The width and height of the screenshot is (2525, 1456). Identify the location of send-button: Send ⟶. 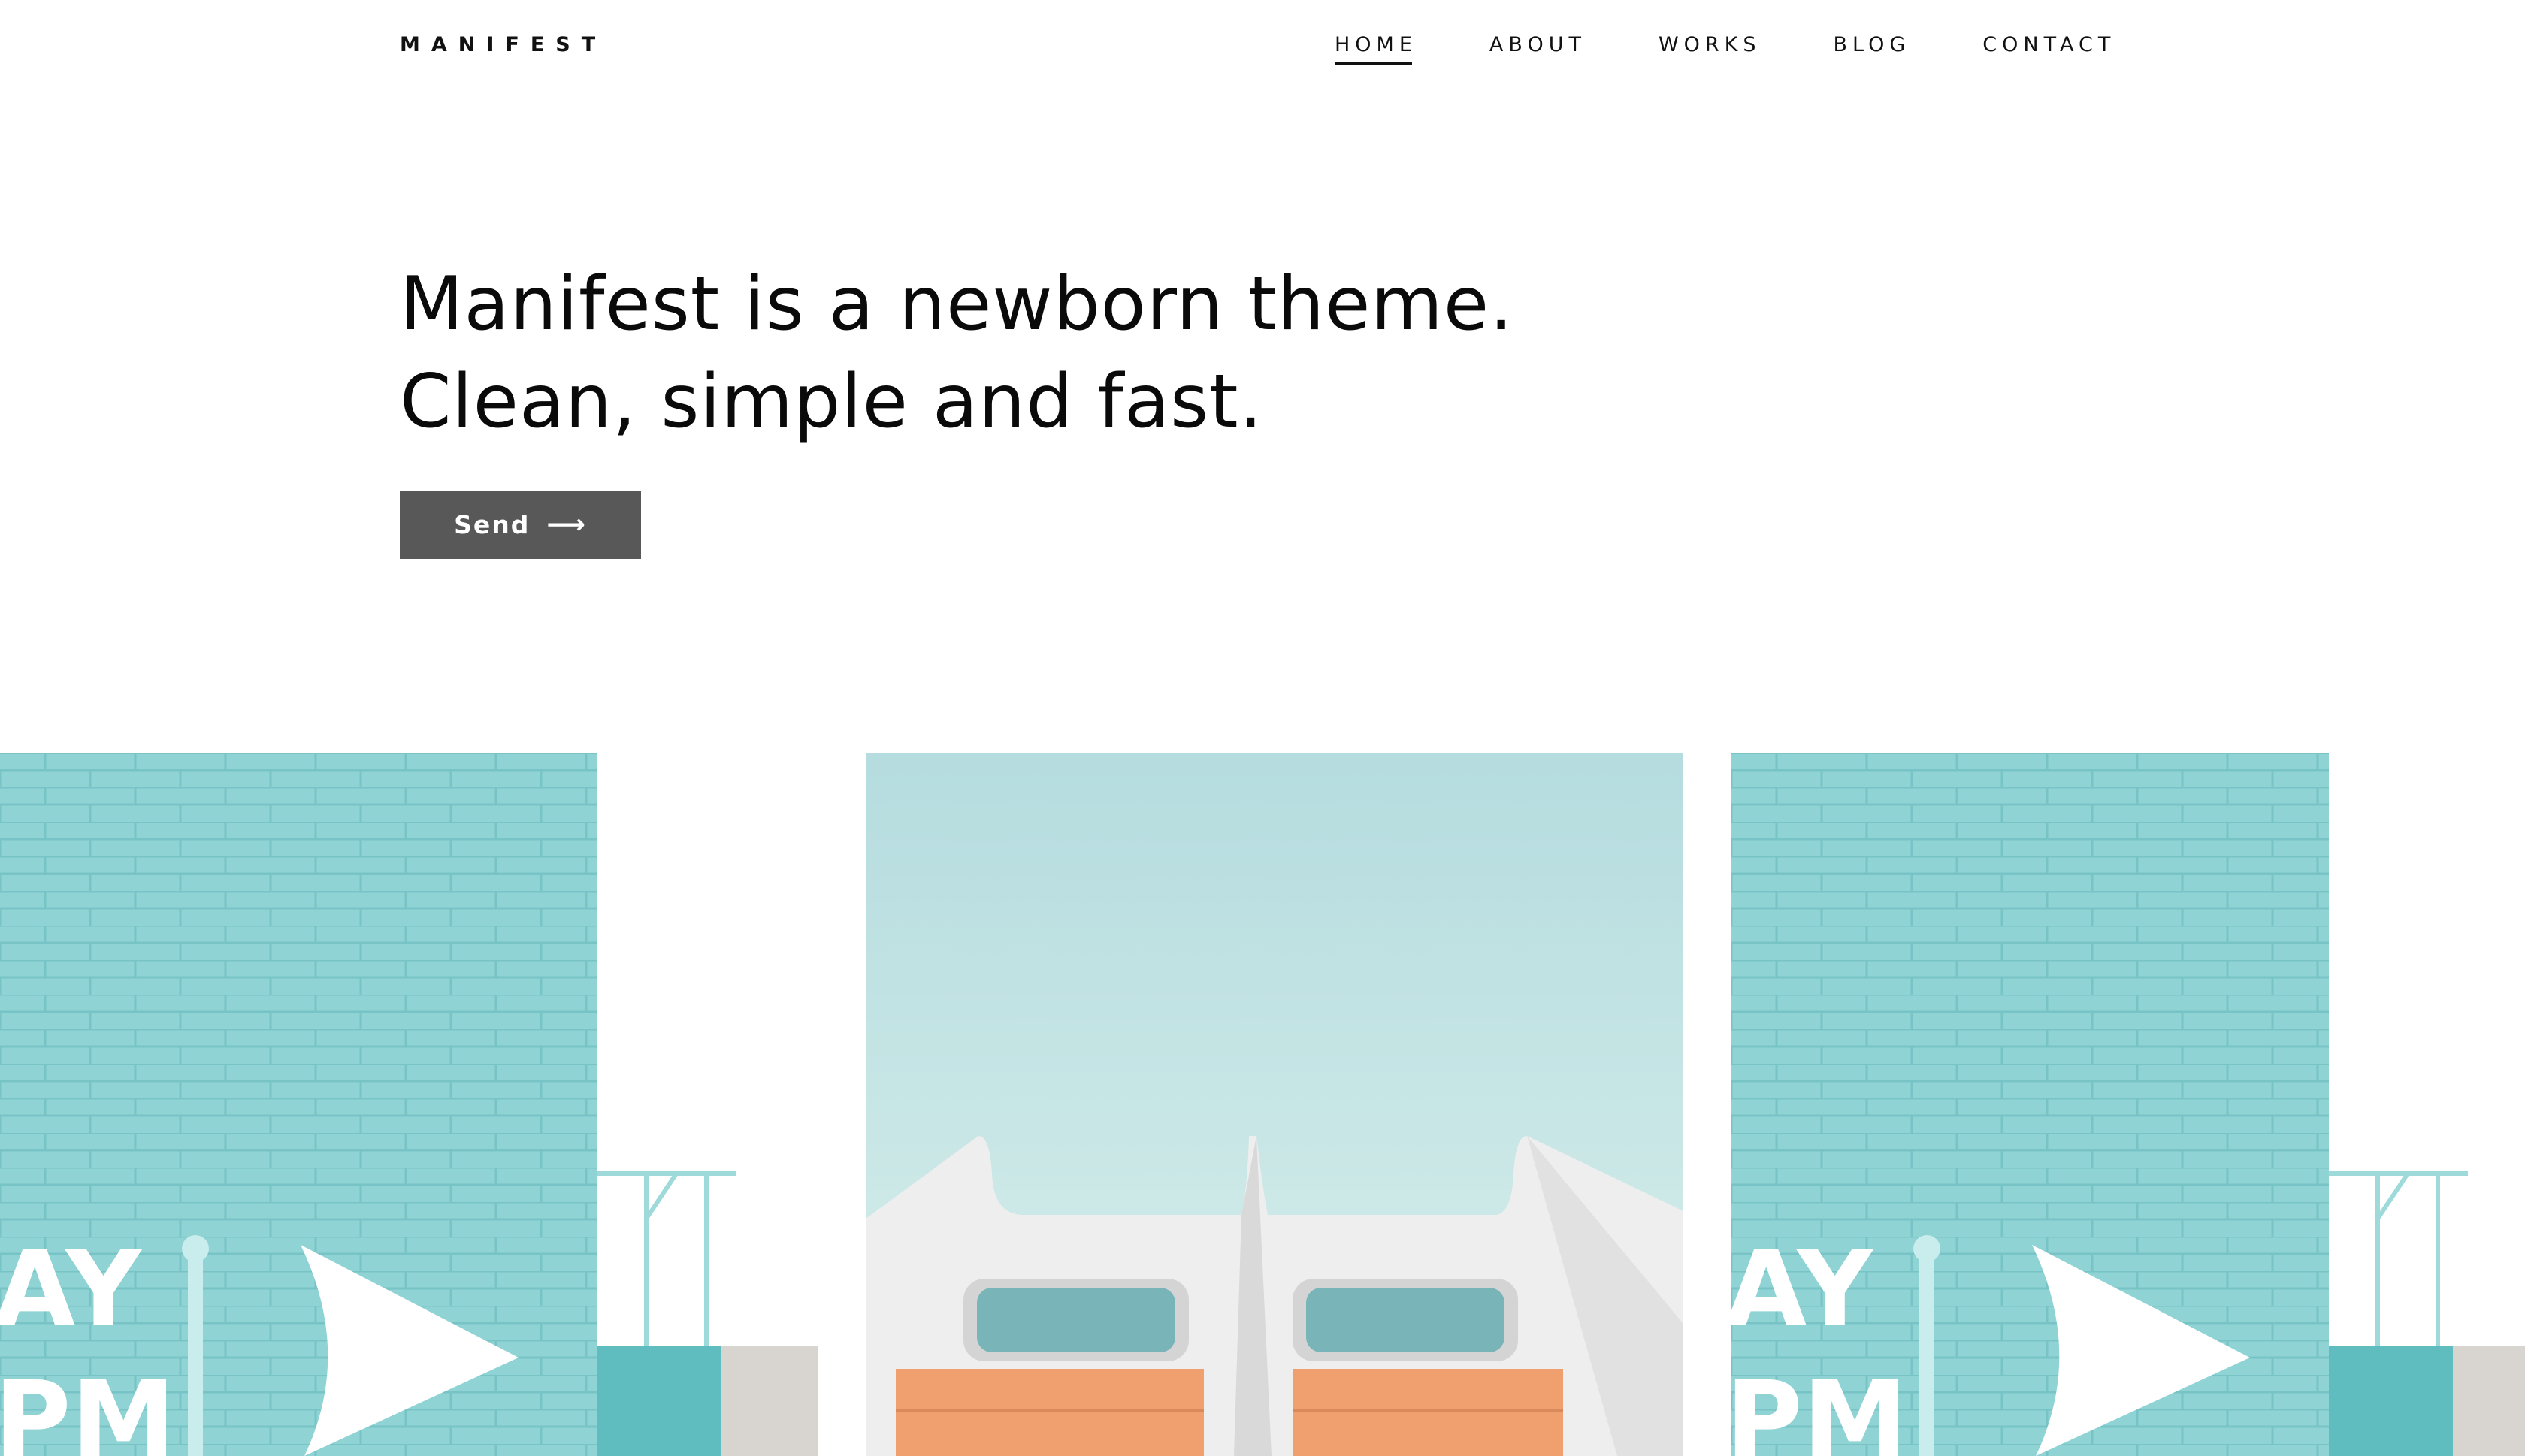
(521, 525).